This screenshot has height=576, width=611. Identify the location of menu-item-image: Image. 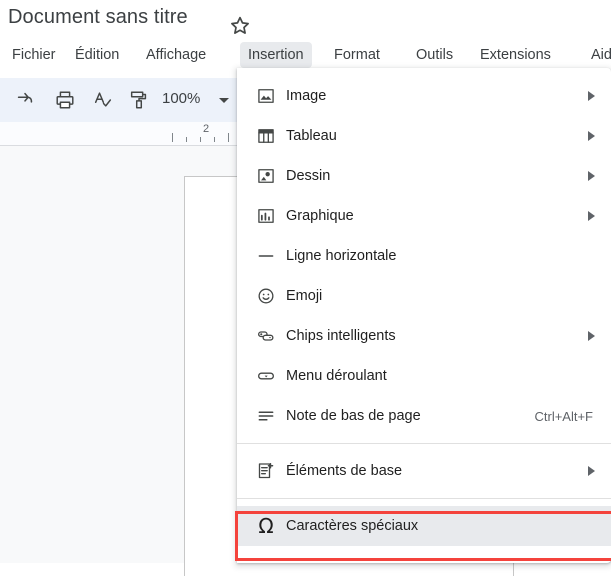
(424, 96).